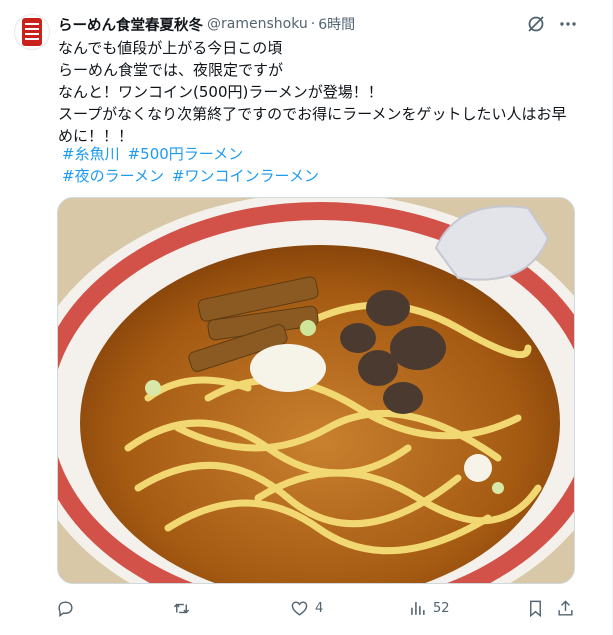  I want to click on hashtag-link: #糸魚川, so click(91, 154).